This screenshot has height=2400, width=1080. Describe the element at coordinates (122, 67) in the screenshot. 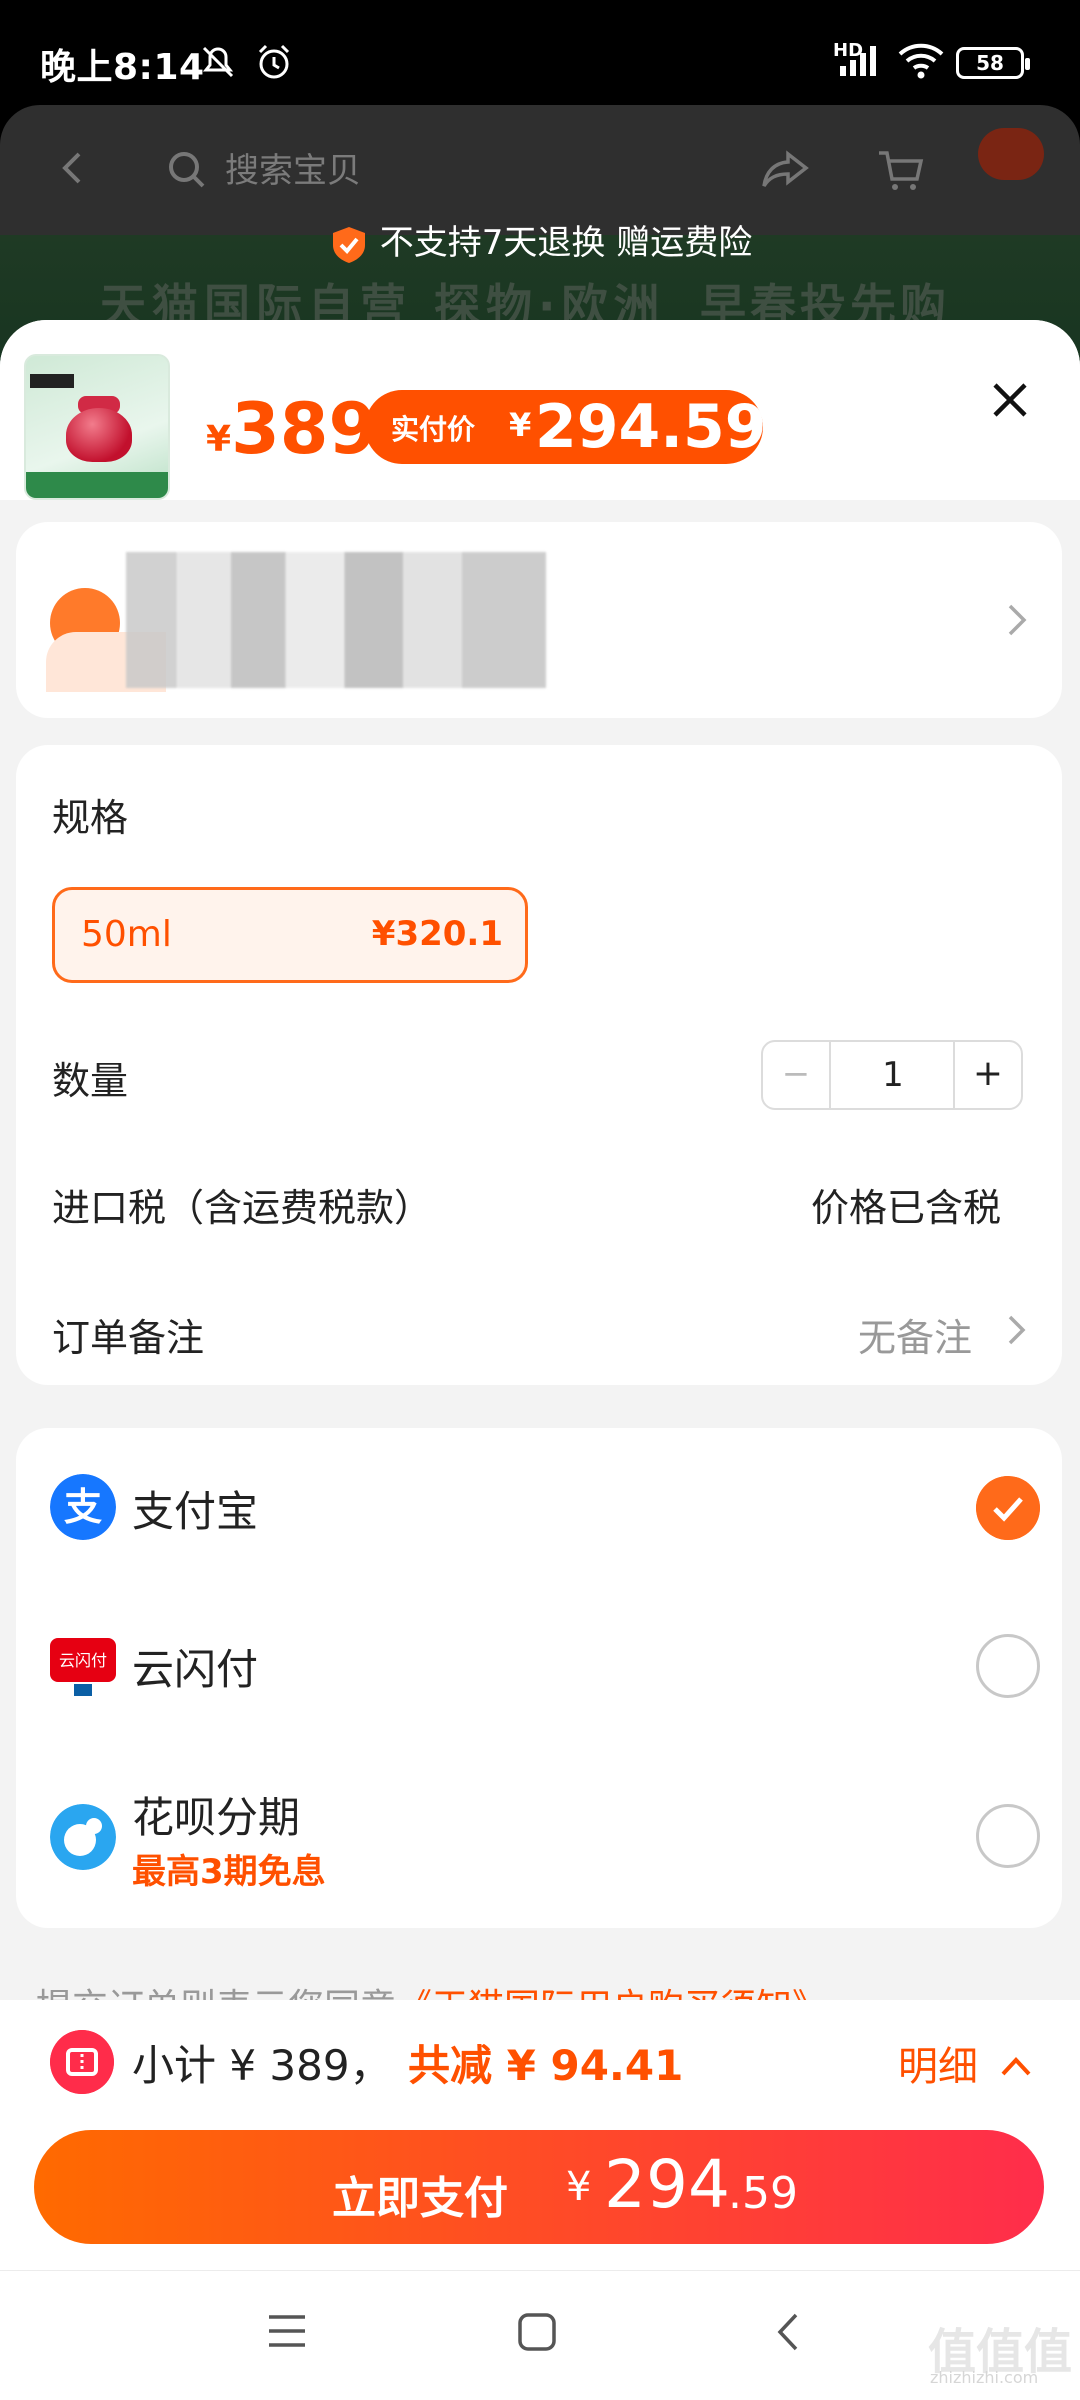

I see `status-time: 晚上8:14` at that location.